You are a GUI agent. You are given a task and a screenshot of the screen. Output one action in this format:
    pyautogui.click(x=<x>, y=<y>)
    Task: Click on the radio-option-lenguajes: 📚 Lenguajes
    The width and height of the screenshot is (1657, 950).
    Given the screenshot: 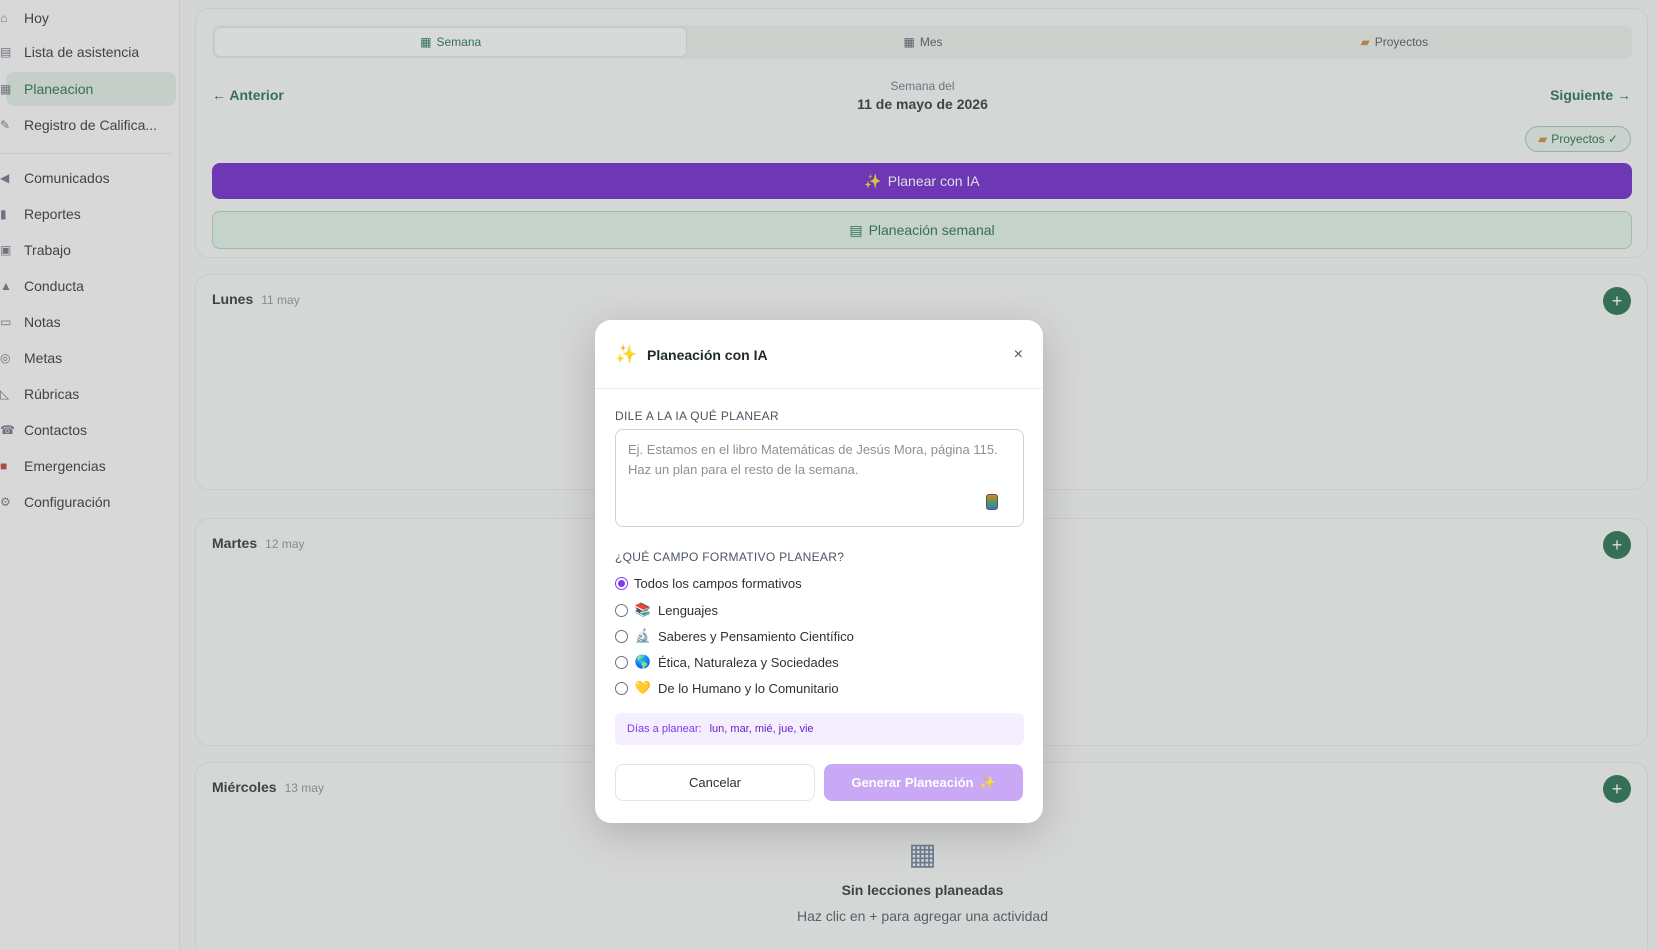 What is the action you would take?
    pyautogui.click(x=666, y=610)
    